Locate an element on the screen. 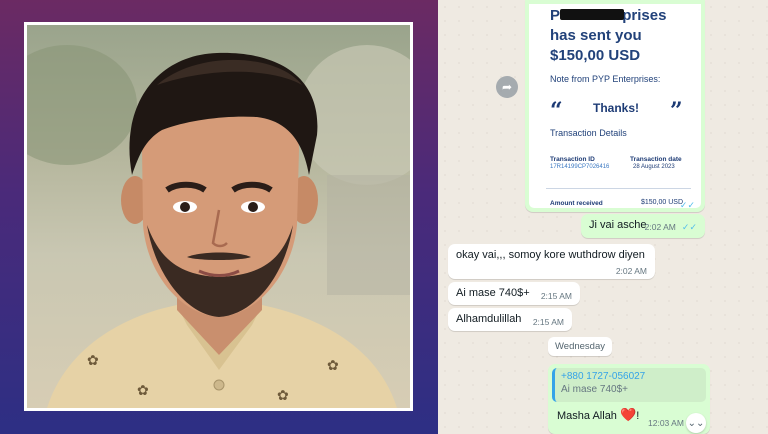 The image size is (768, 434). receipt-divider is located at coordinates (618, 188).